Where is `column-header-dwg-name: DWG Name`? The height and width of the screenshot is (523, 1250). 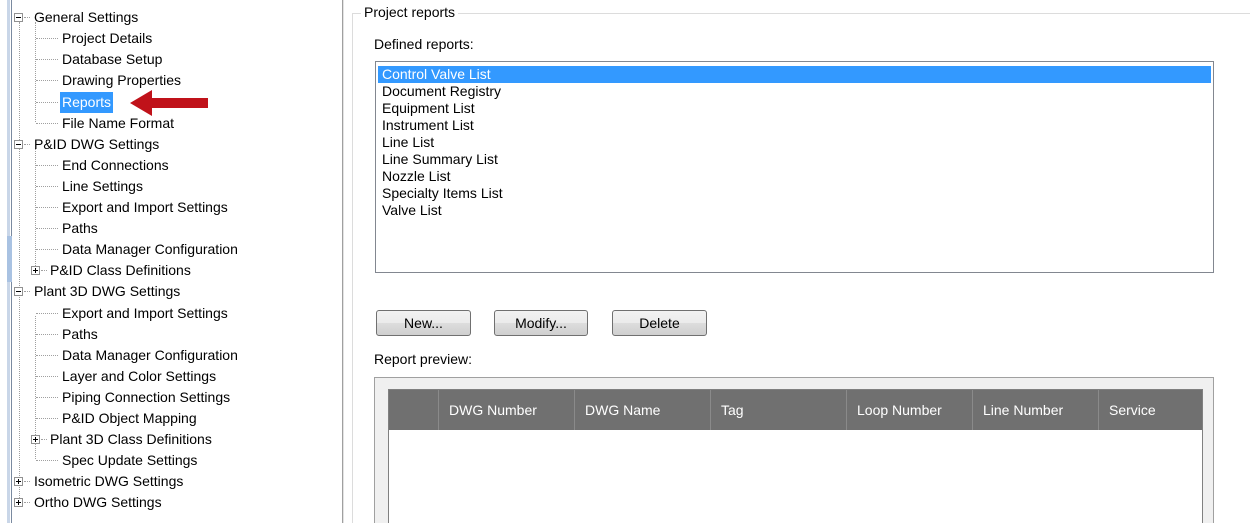
column-header-dwg-name: DWG Name is located at coordinates (643, 410).